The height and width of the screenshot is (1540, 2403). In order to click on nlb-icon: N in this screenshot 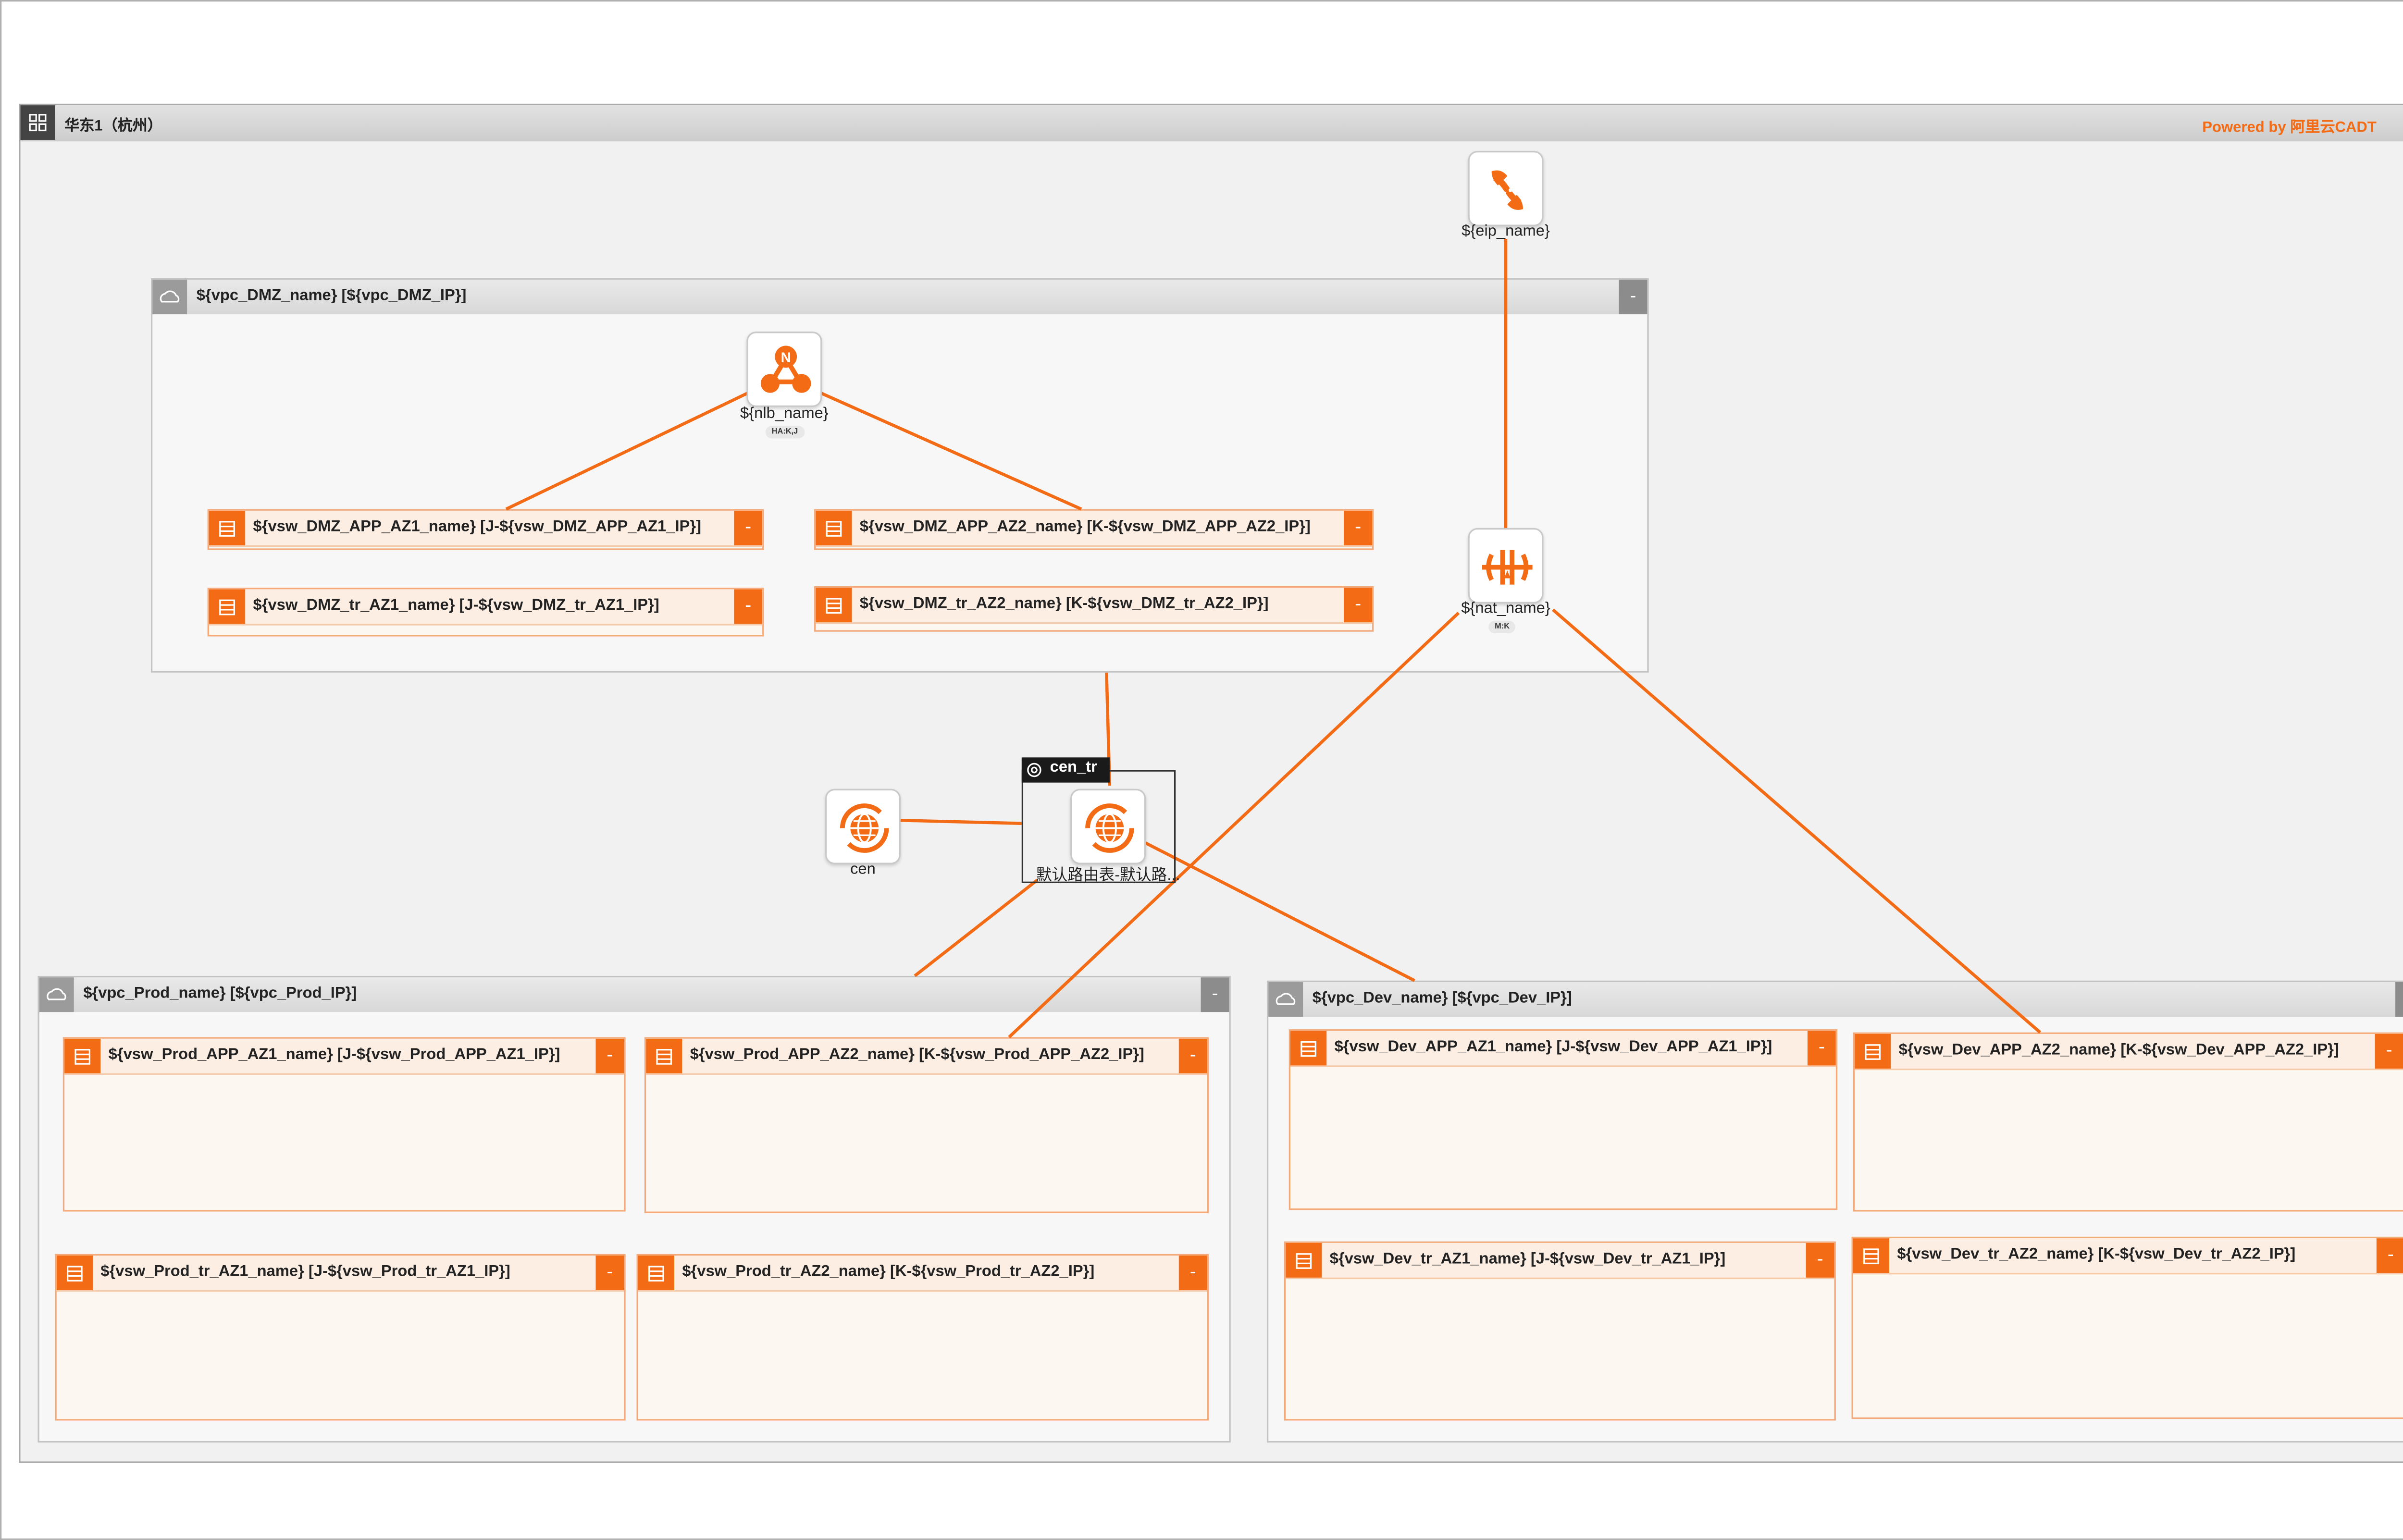, I will do `click(786, 369)`.